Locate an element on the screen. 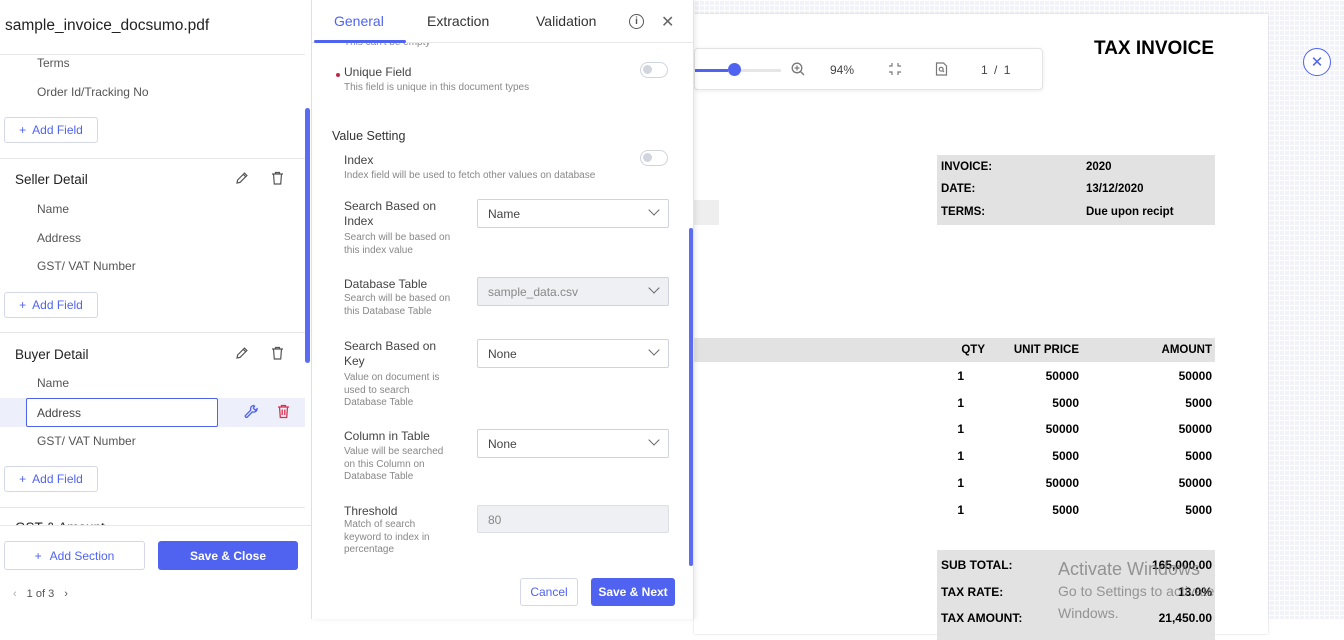 Image resolution: width=1344 pixels, height=640 pixels. meta-label: INVOICE: is located at coordinates (967, 167).